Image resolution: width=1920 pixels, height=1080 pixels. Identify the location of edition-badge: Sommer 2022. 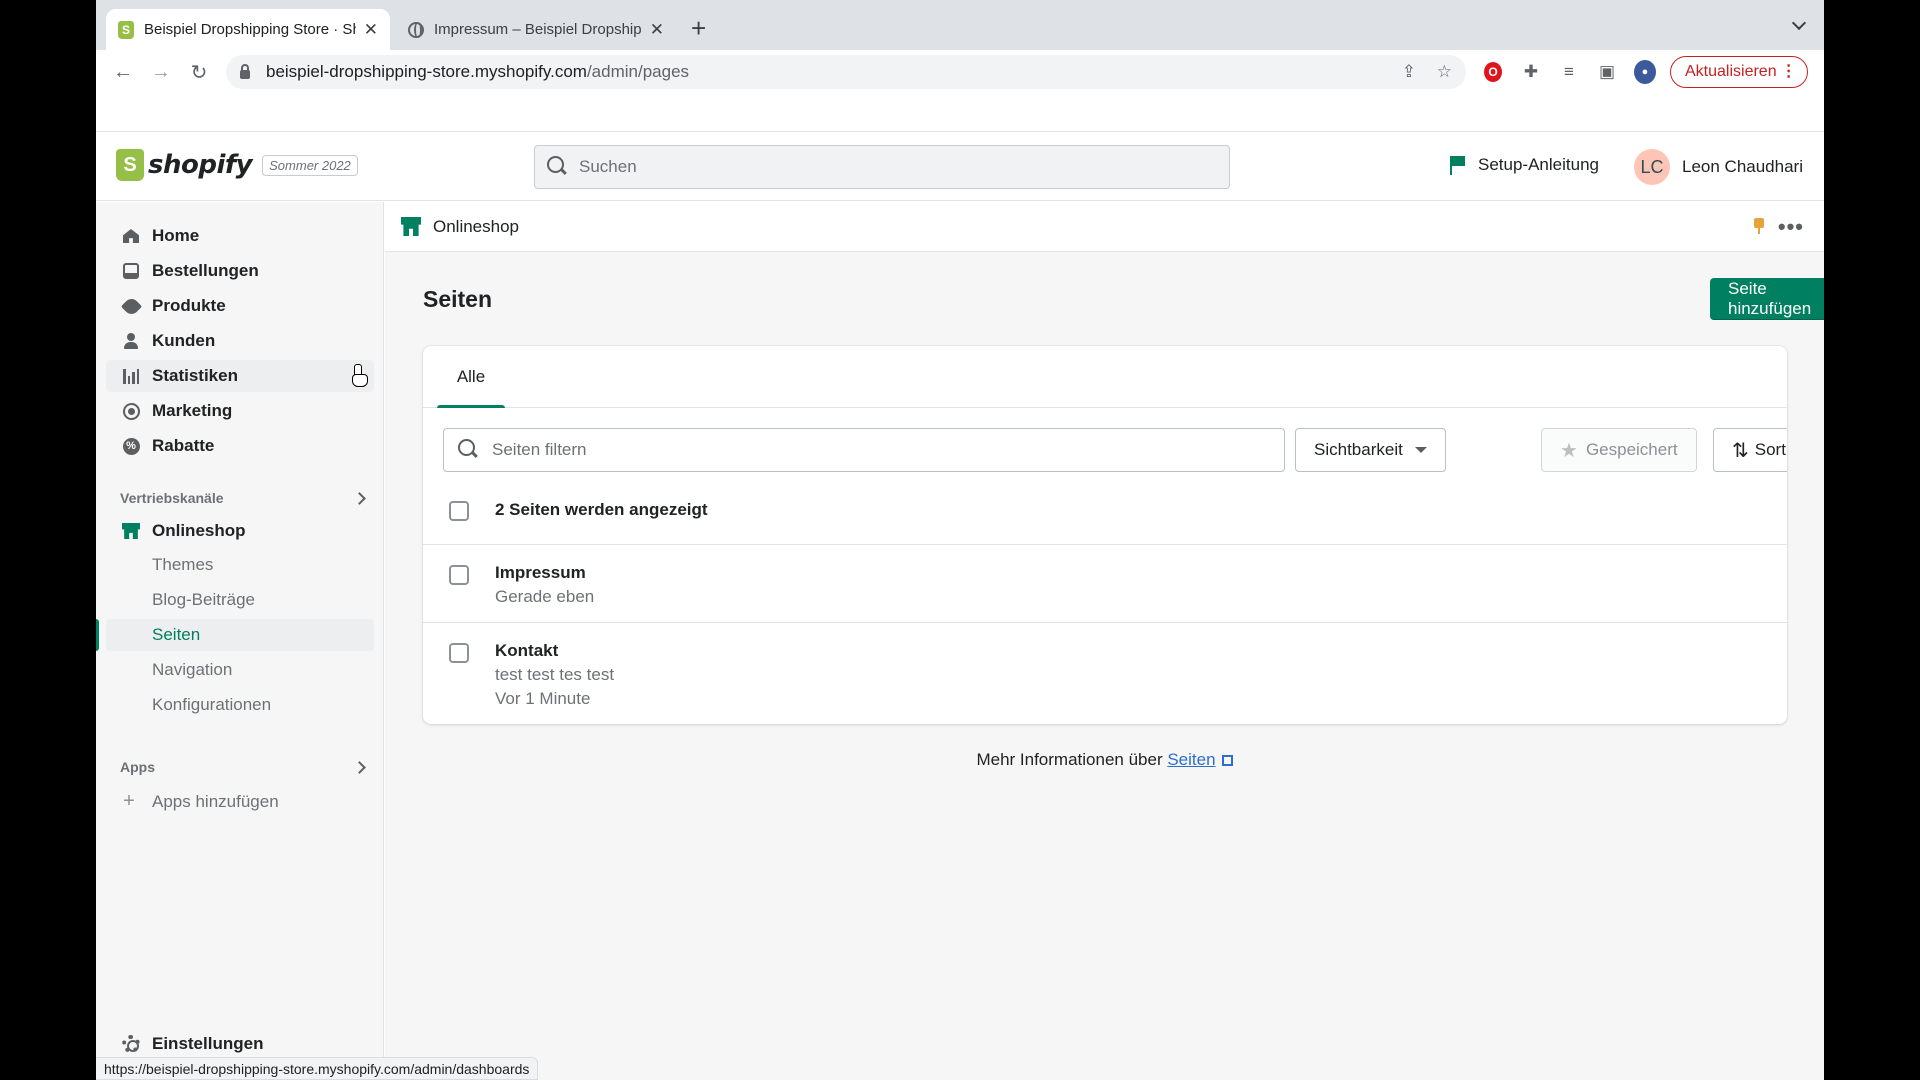
(310, 165).